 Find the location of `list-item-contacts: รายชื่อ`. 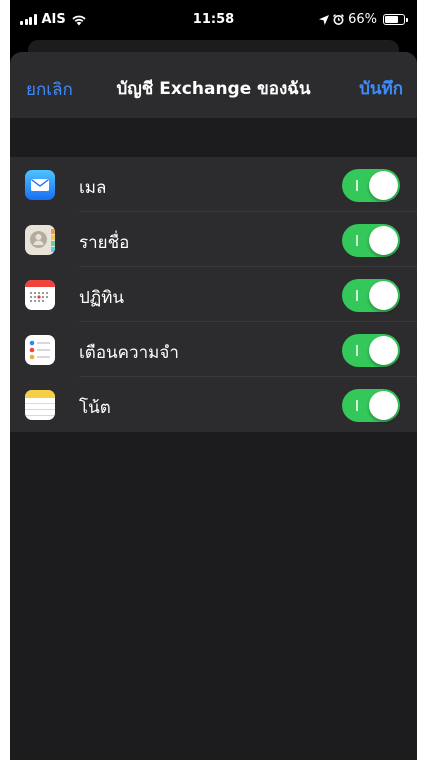

list-item-contacts: รายชื่อ is located at coordinates (213, 239).